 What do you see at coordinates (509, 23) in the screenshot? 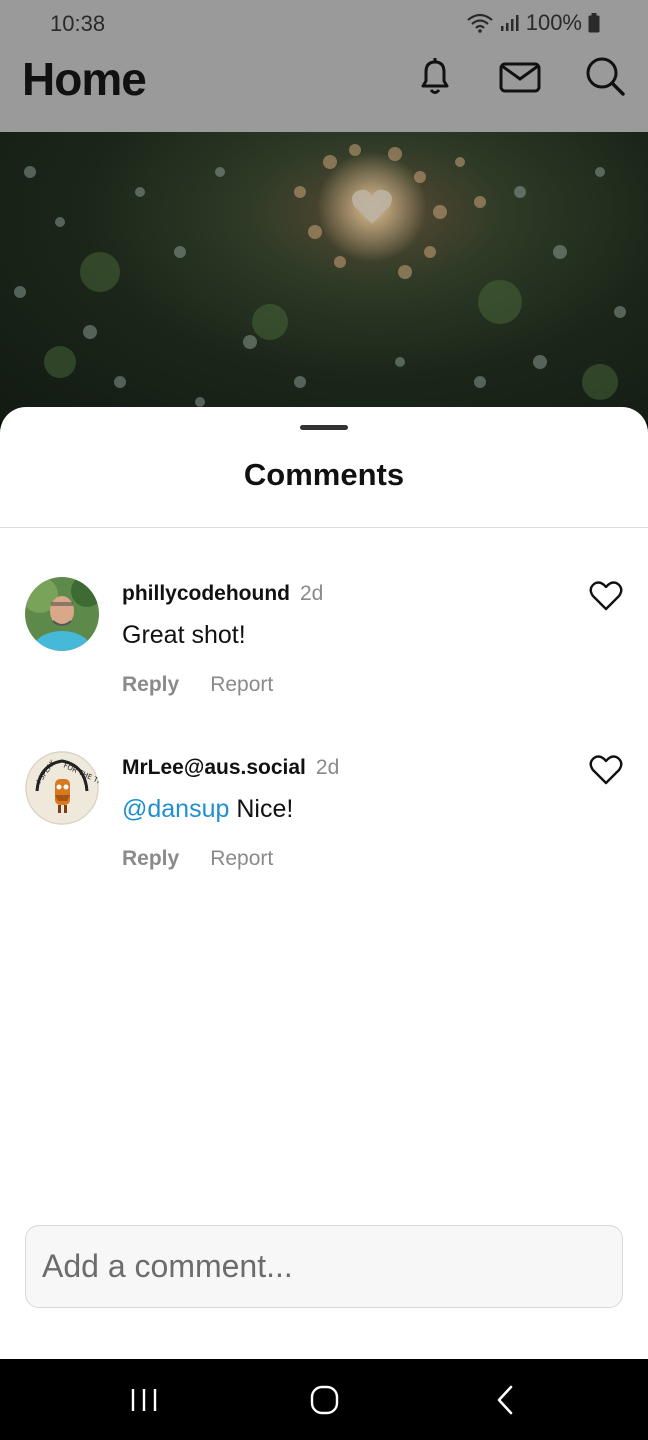
I see `signal-icon` at bounding box center [509, 23].